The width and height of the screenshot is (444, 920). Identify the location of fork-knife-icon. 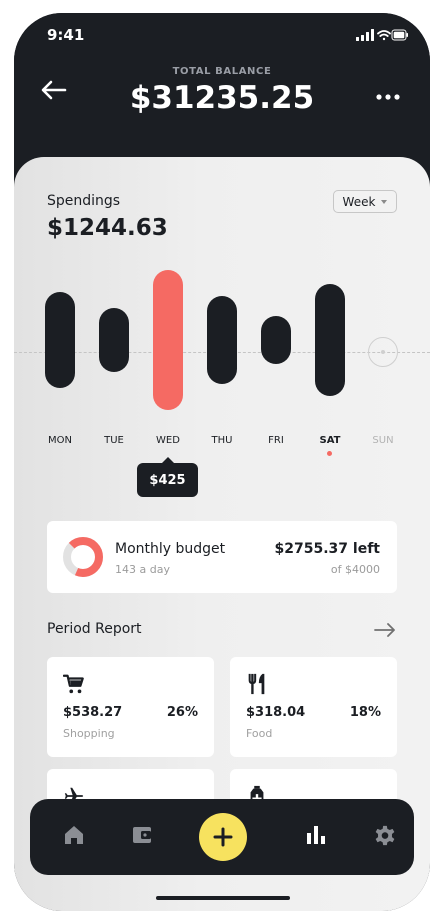
(256, 684).